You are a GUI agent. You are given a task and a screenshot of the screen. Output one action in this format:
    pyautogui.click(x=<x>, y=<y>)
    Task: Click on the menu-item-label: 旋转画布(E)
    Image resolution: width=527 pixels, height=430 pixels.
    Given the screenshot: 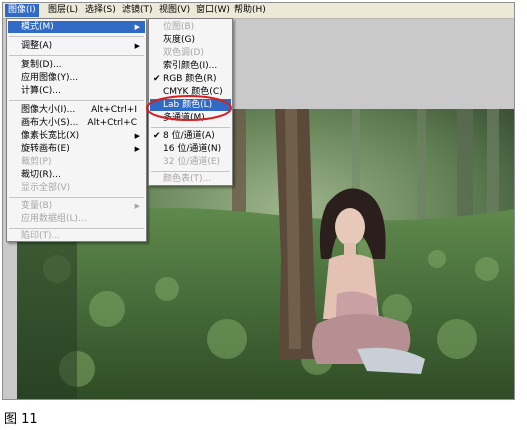 What is the action you would take?
    pyautogui.click(x=45, y=149)
    